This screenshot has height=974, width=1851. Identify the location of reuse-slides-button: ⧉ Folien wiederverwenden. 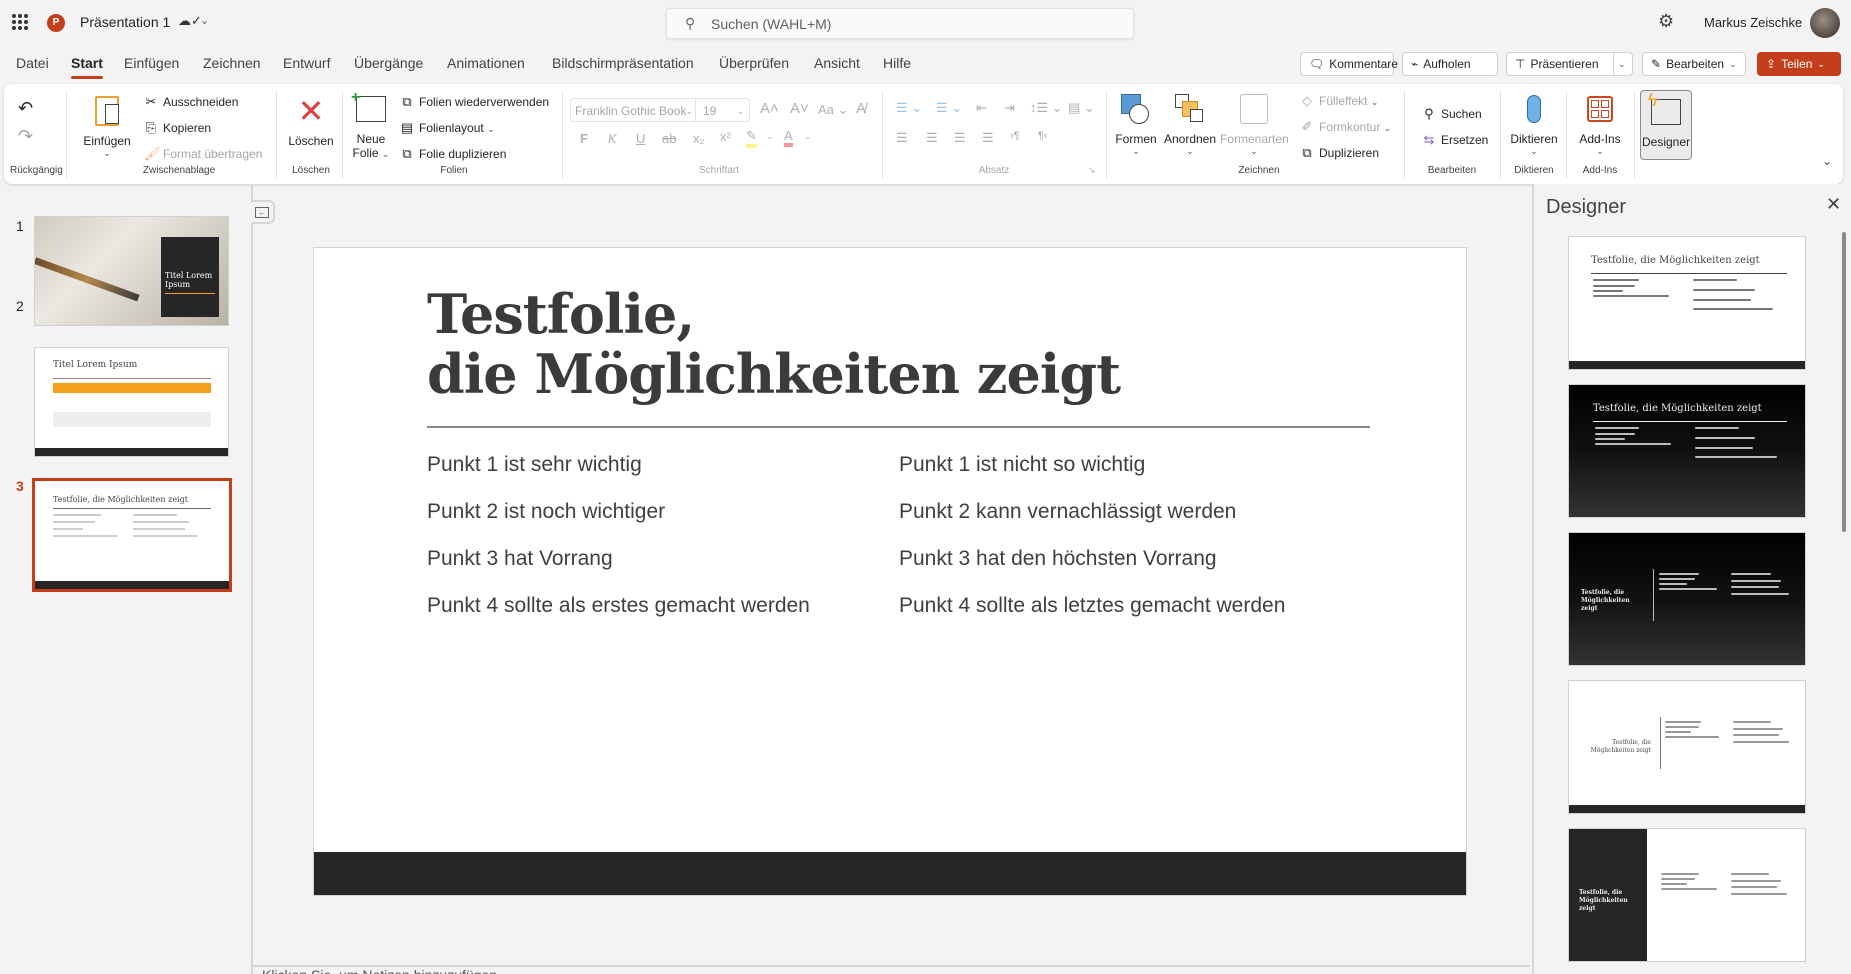
(474, 102).